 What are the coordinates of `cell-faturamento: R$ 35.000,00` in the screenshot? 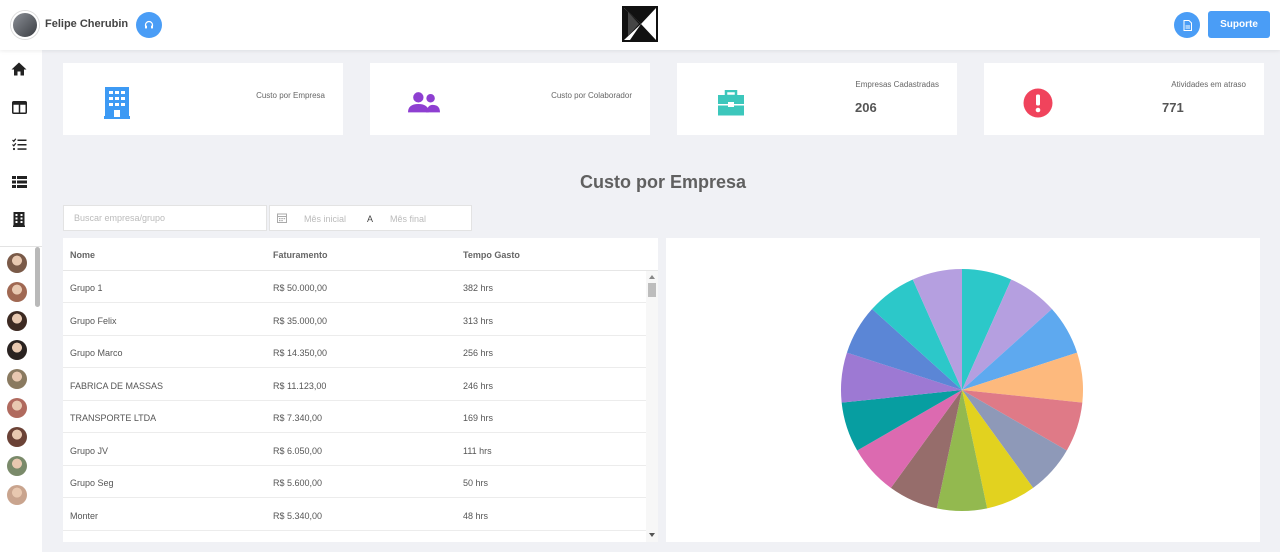 It's located at (300, 320).